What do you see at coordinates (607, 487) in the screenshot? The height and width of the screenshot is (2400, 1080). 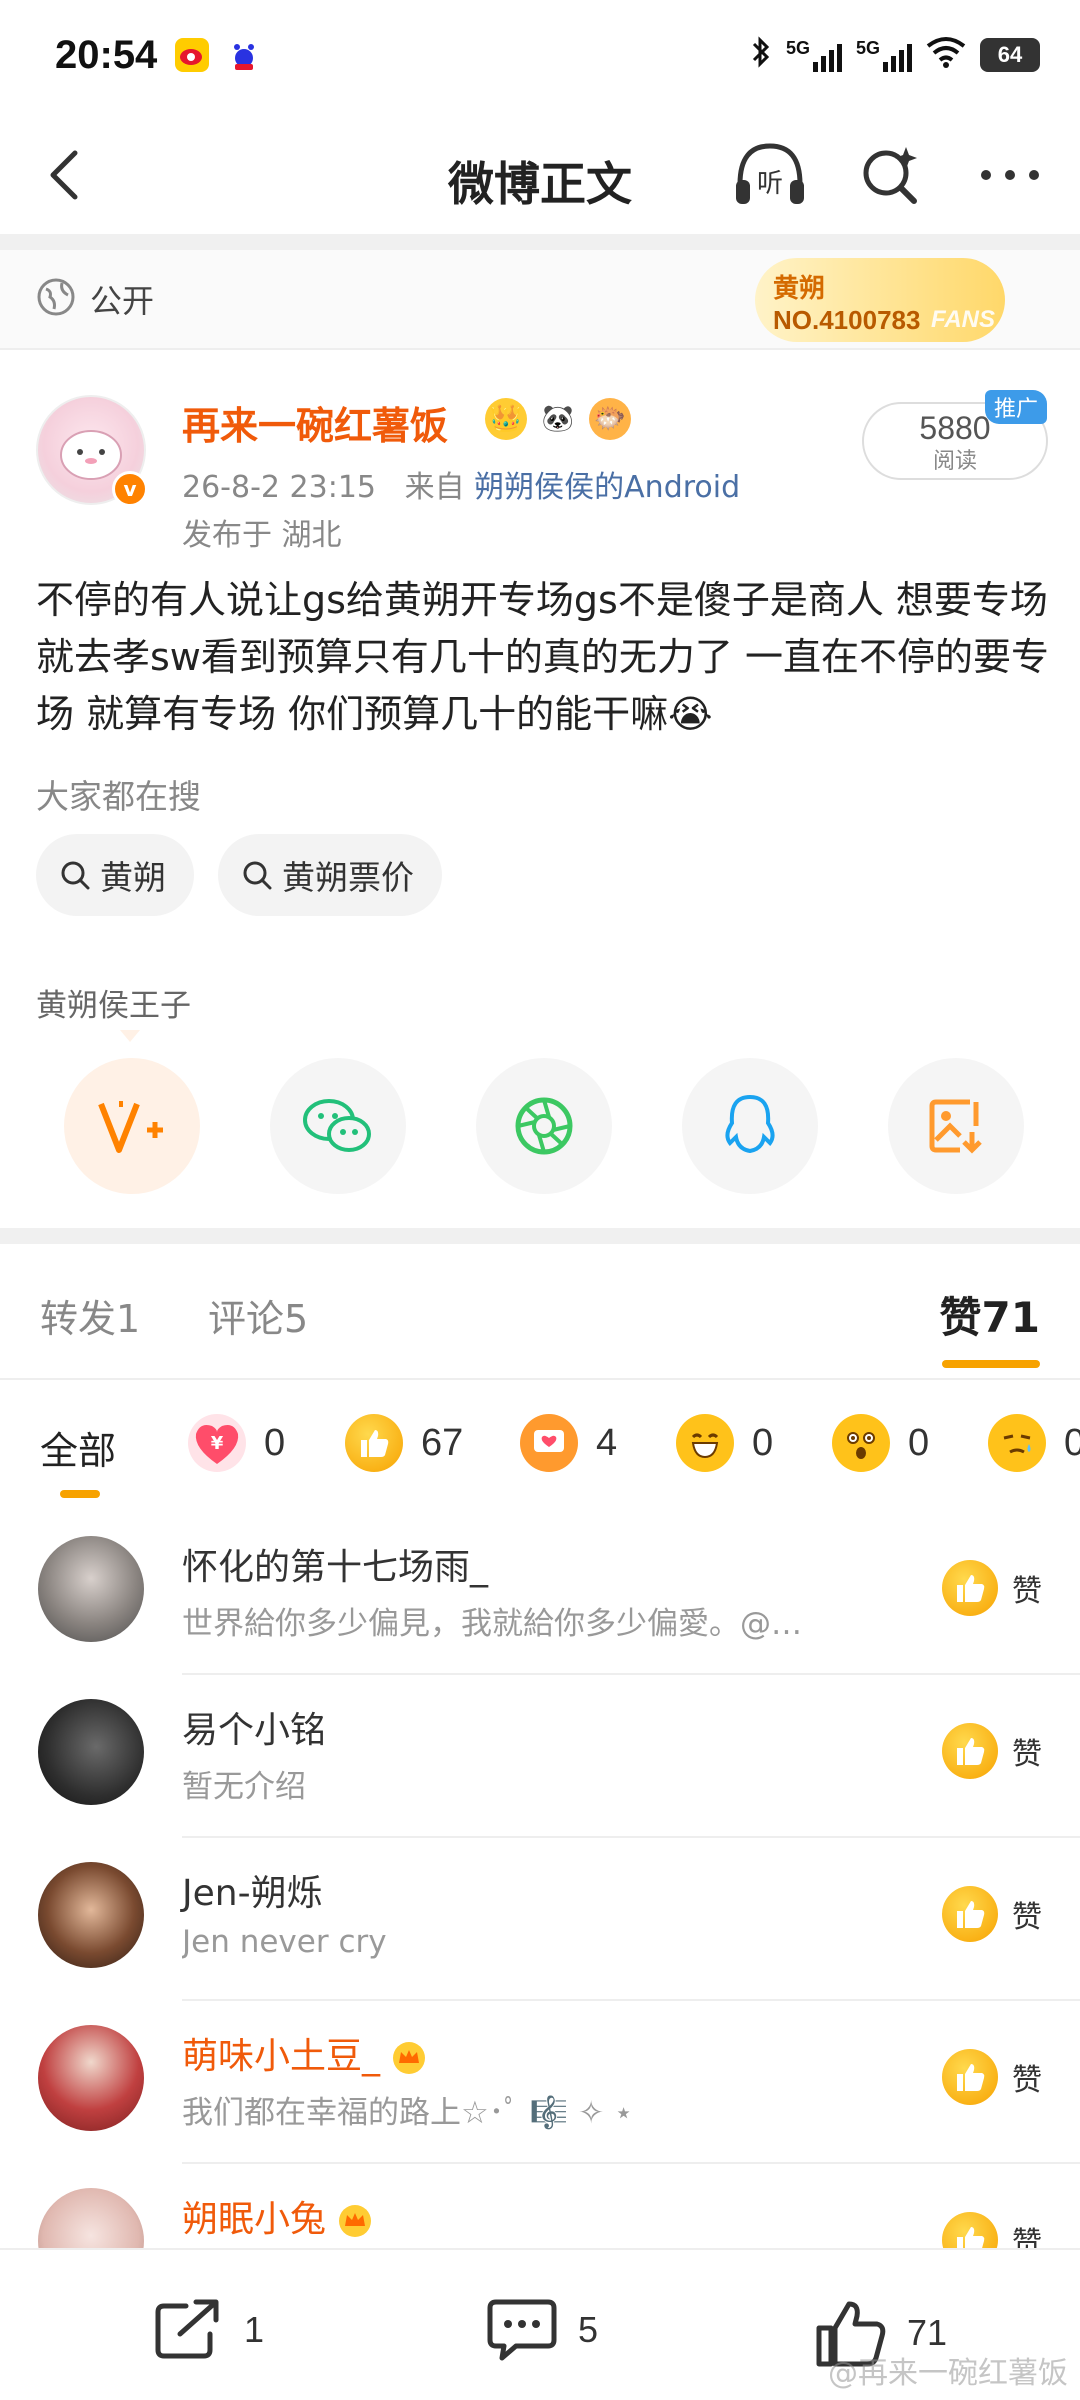 I see `post-source: 朔朔侯侯的Android` at bounding box center [607, 487].